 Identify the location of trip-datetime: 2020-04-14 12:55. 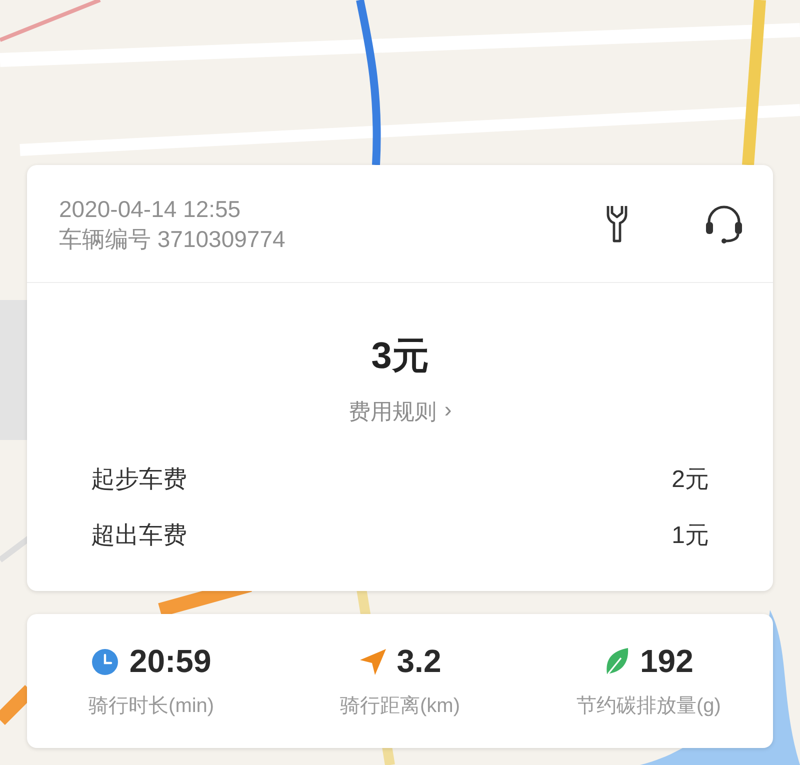
(150, 208).